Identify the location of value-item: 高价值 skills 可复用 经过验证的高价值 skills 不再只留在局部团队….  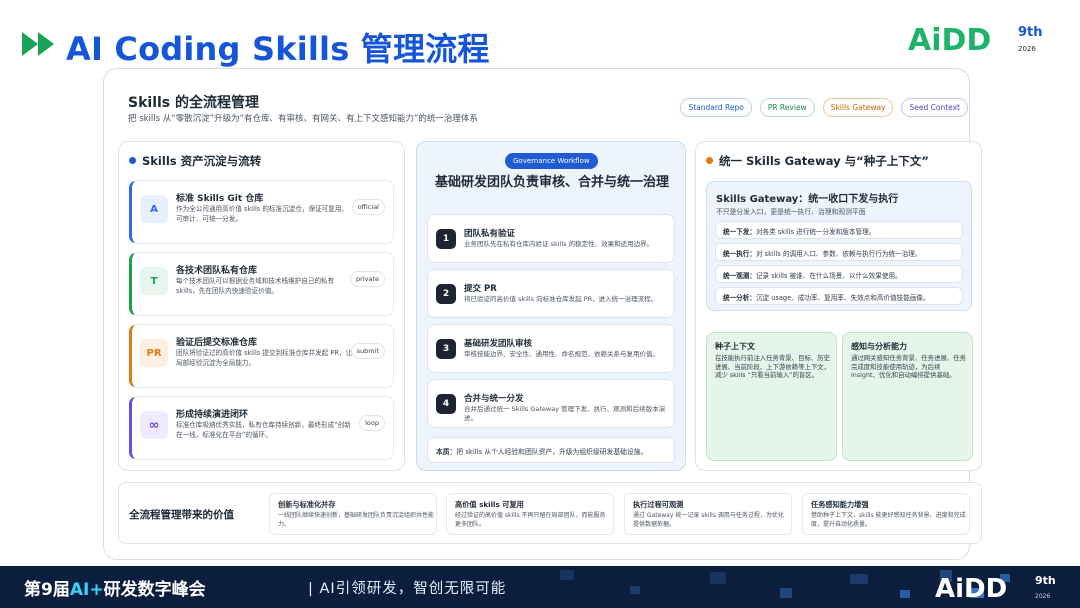
(530, 514).